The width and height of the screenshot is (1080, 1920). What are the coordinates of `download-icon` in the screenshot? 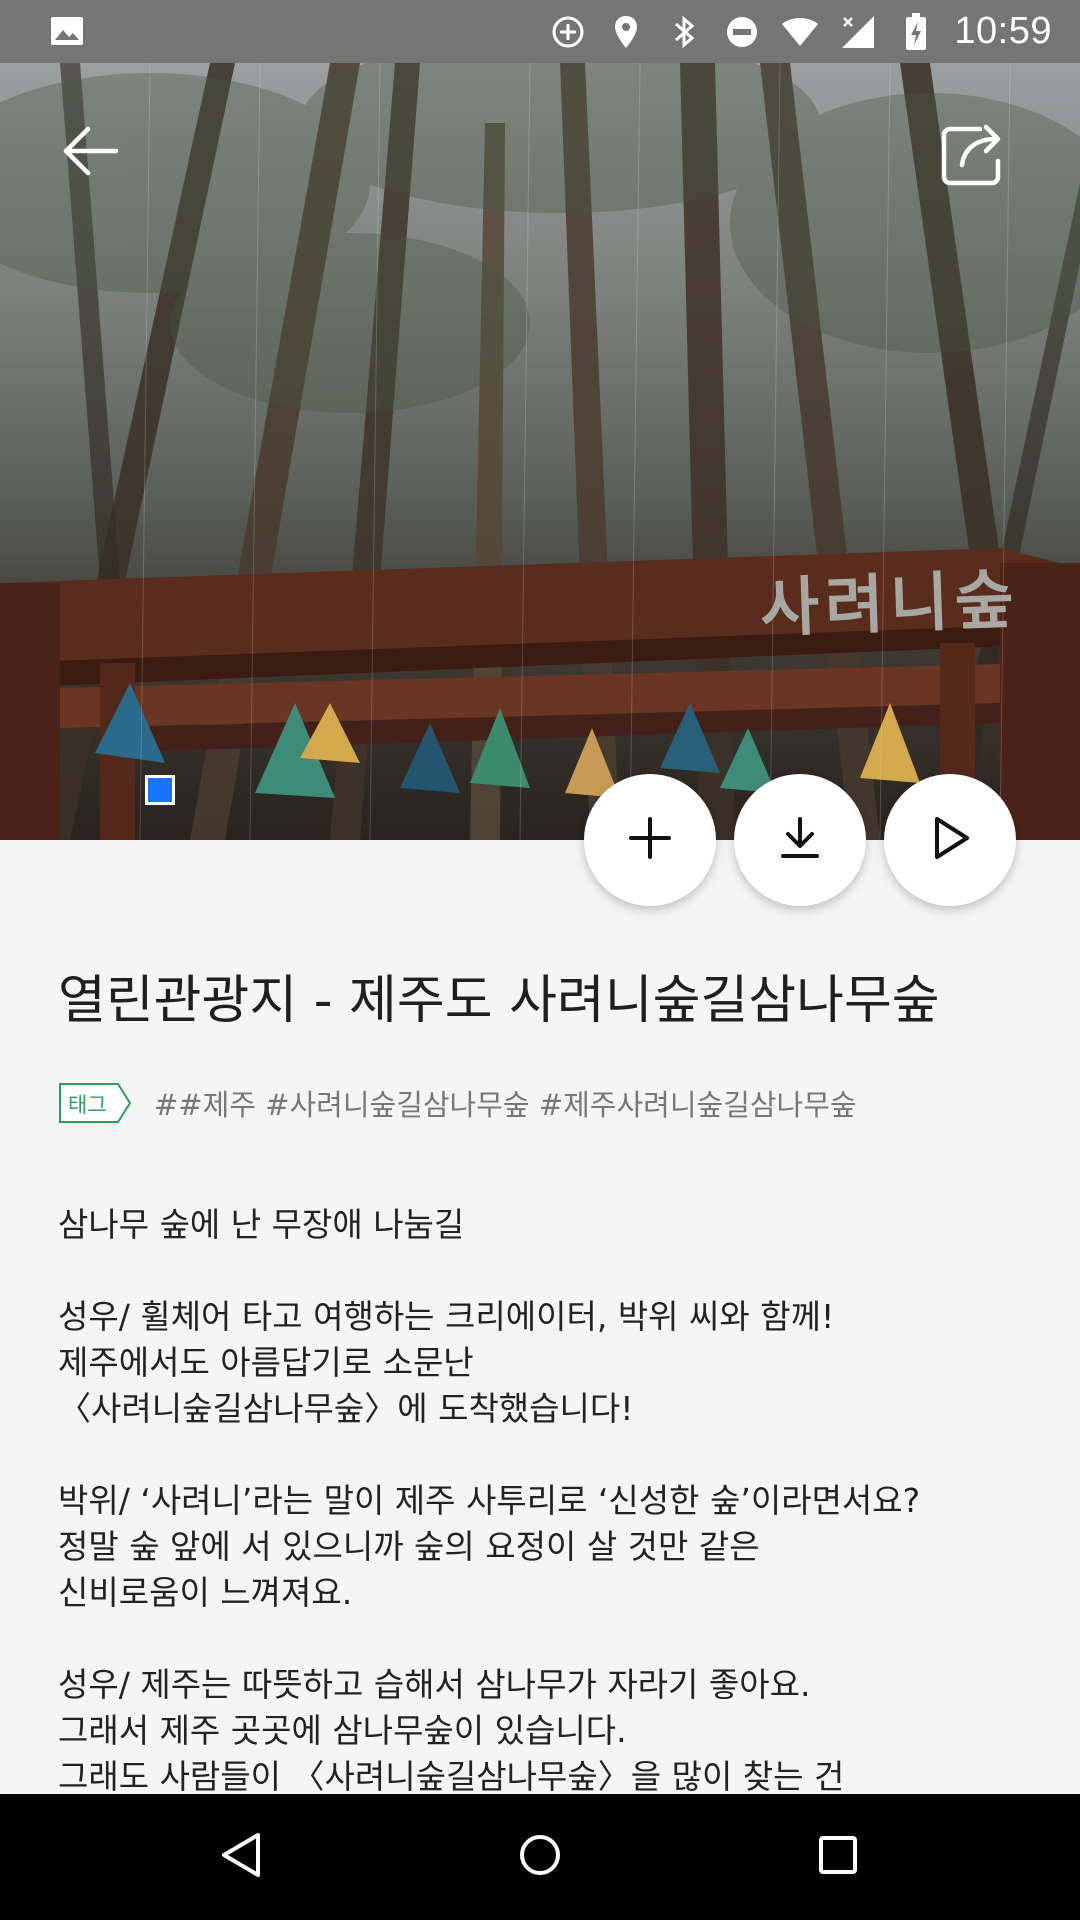 It's located at (800, 840).